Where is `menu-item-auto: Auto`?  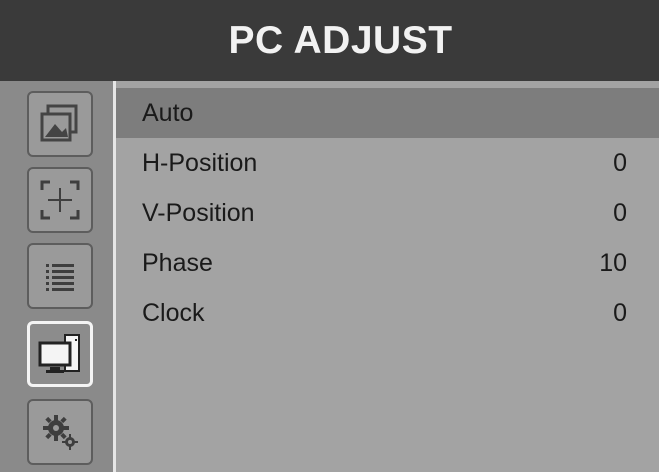 menu-item-auto: Auto is located at coordinates (387, 113).